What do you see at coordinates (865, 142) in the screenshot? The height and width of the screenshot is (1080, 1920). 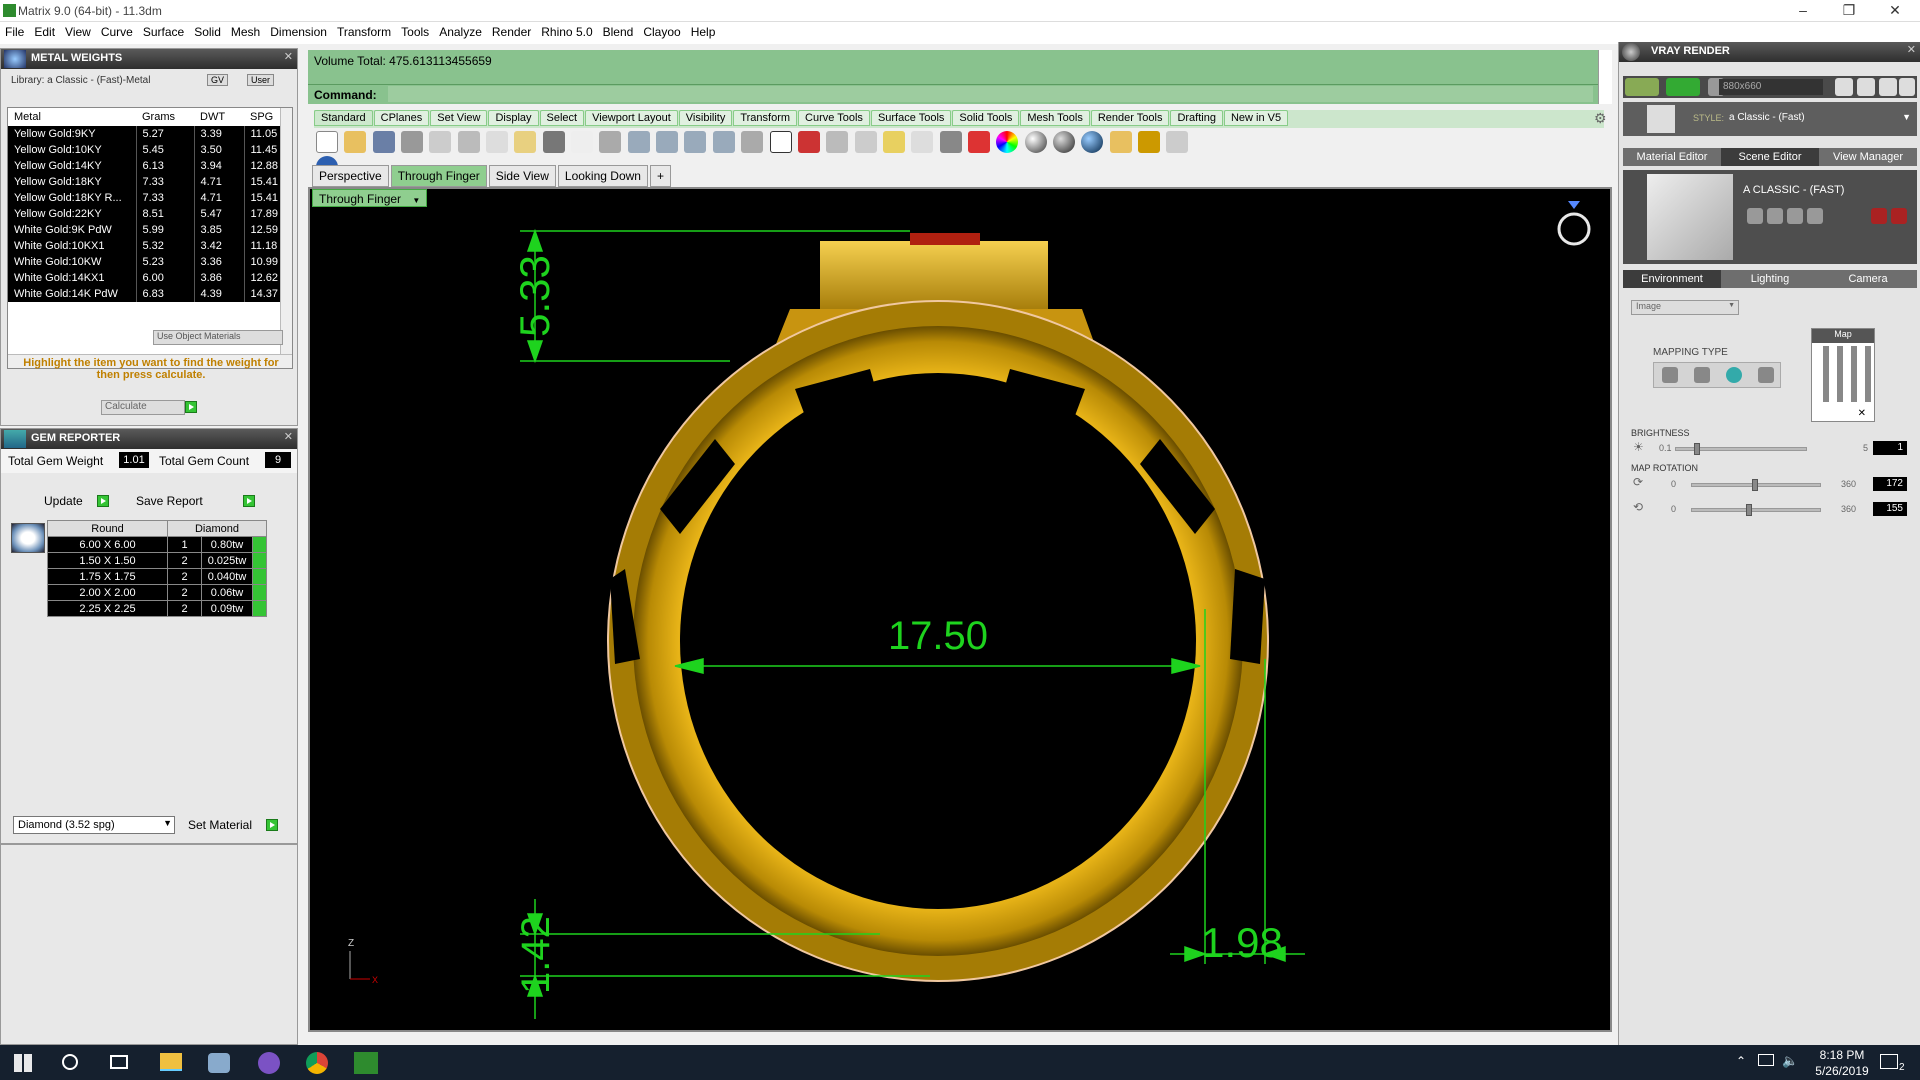 I see `point-icon` at bounding box center [865, 142].